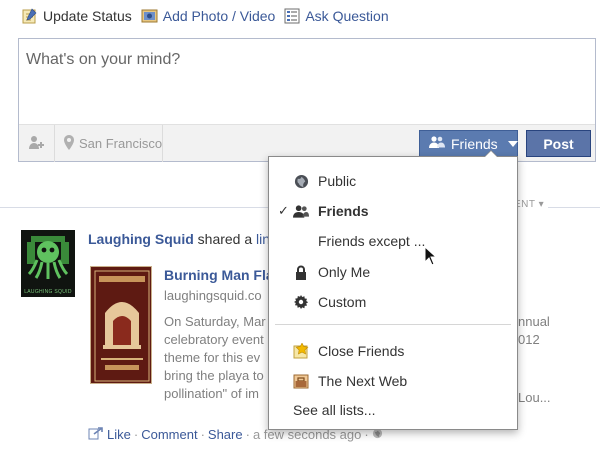 This screenshot has width=600, height=450. I want to click on story-header: Laughing Squid shared a link, so click(182, 239).